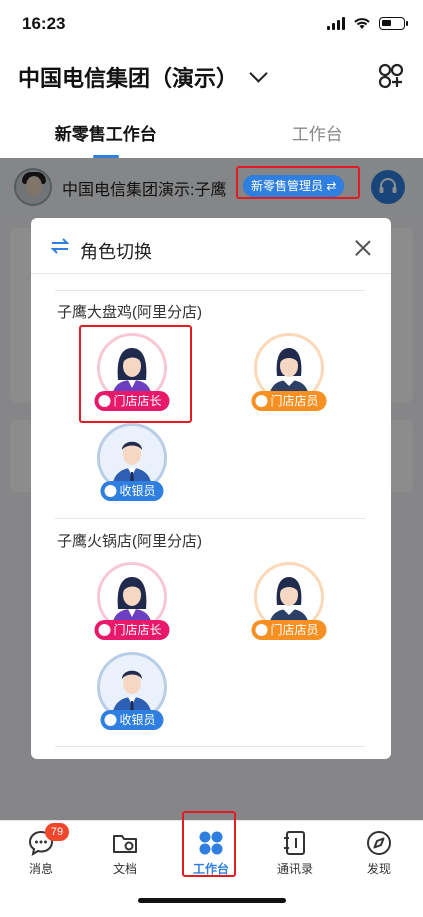  I want to click on dialog-header: 角色切换, so click(211, 246).